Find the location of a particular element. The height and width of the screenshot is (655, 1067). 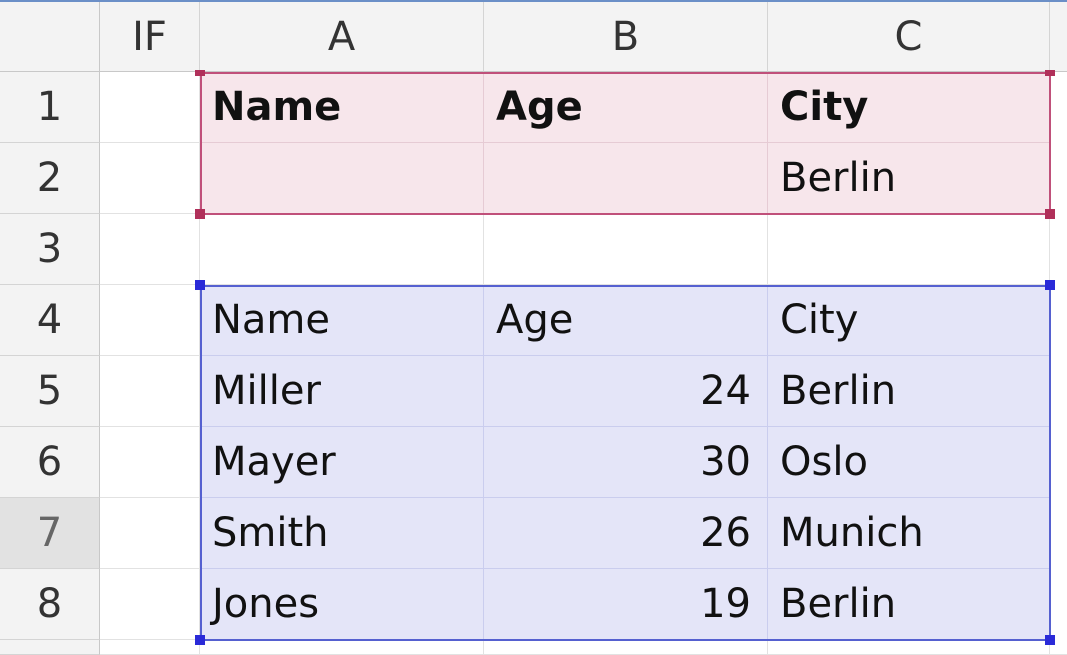

column-header-c: C is located at coordinates (909, 37).